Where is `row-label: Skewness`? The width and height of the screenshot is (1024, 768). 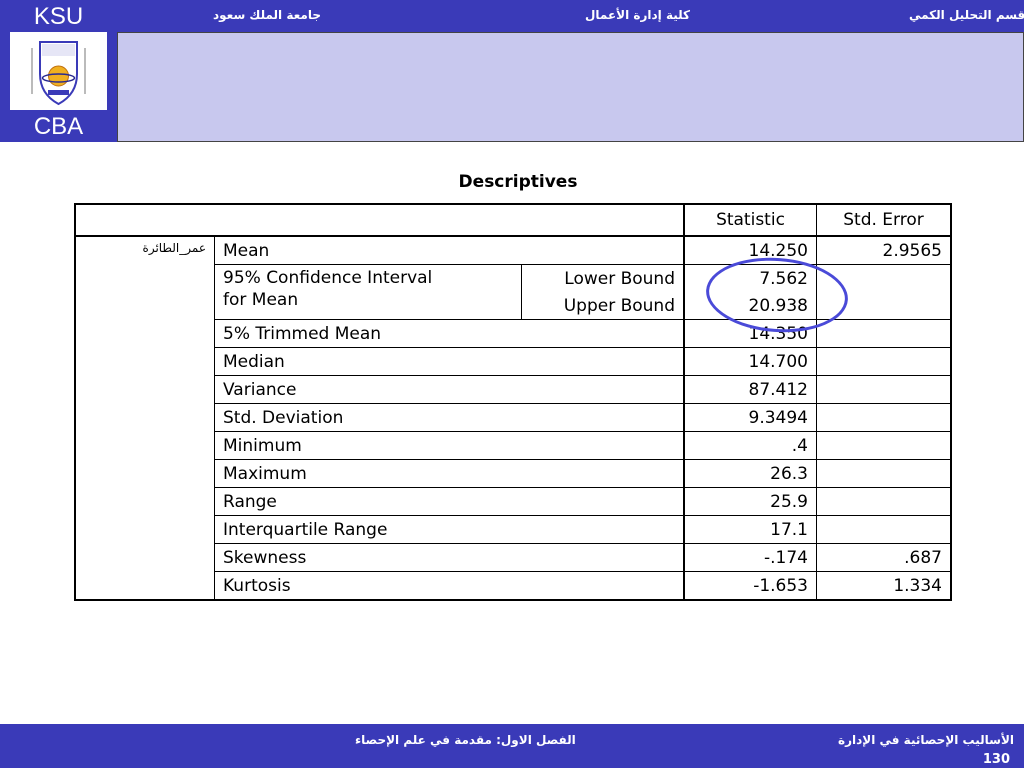
row-label: Skewness is located at coordinates (449, 557).